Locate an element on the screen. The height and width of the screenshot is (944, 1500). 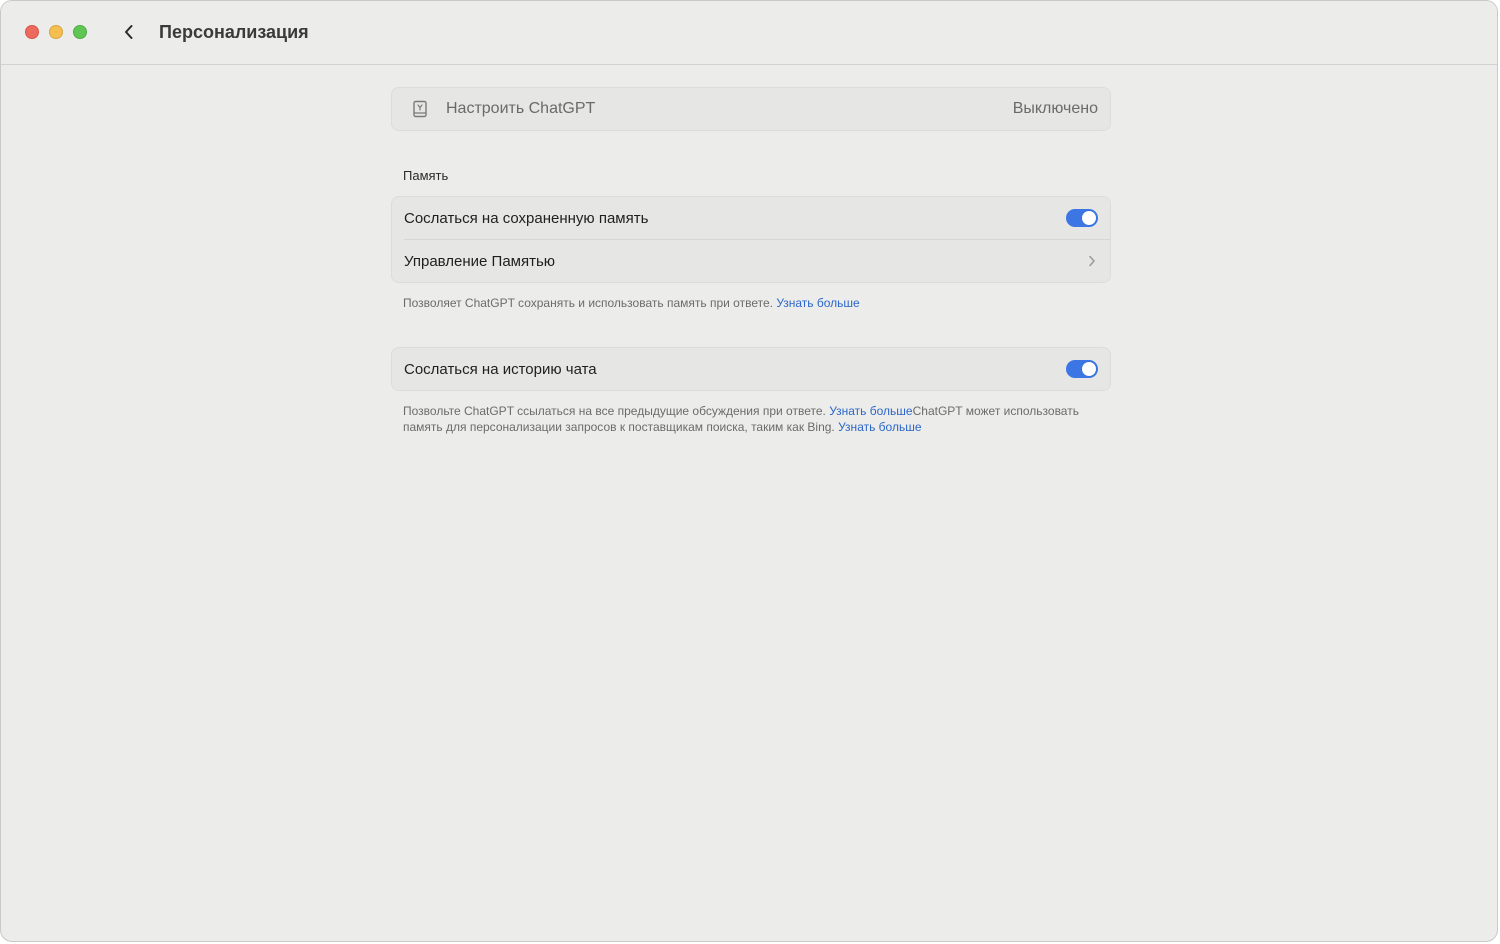
customize-chatgpt-card: Настроить ChatGPT Выключено is located at coordinates (751, 109).